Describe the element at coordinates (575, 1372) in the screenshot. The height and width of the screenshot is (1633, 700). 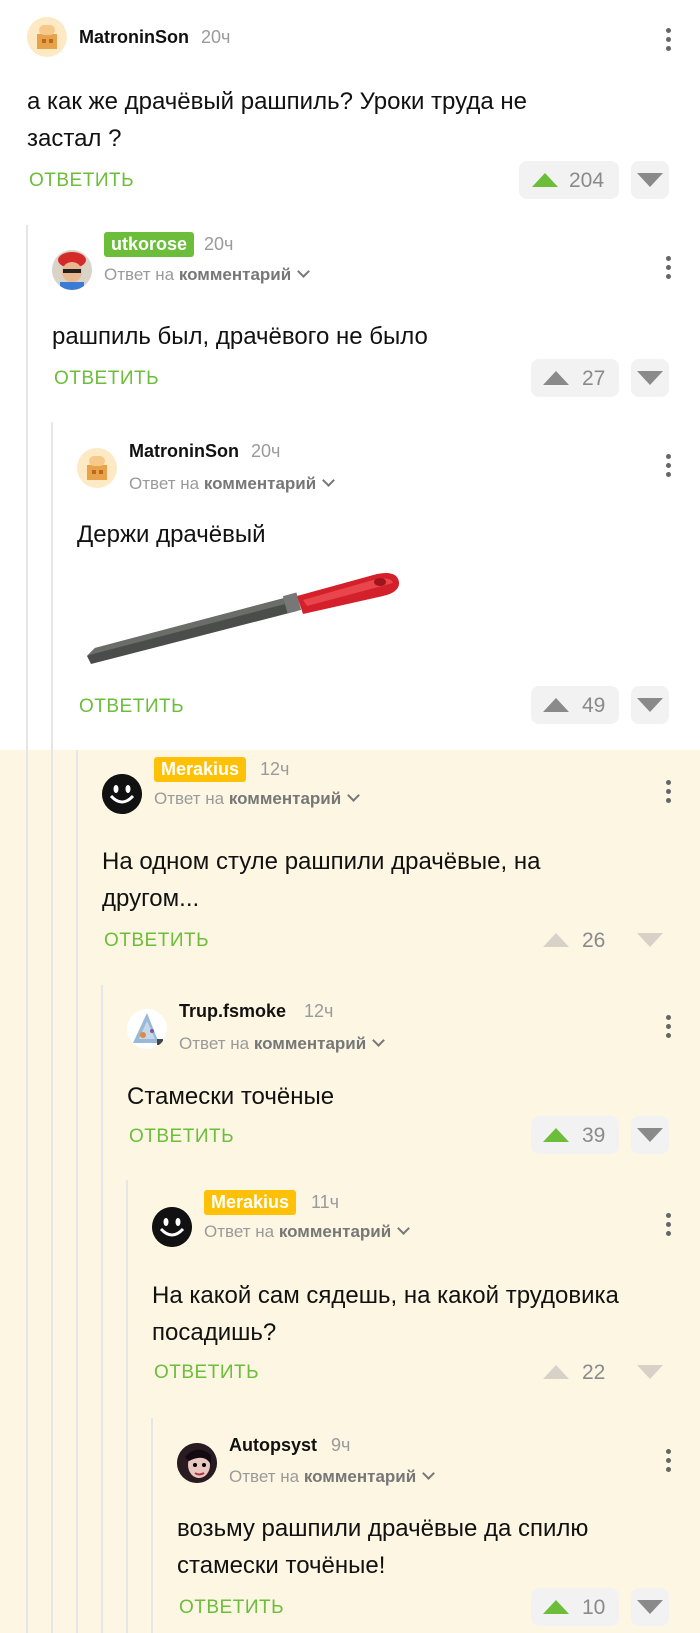
I see `upvote-button: 22` at that location.